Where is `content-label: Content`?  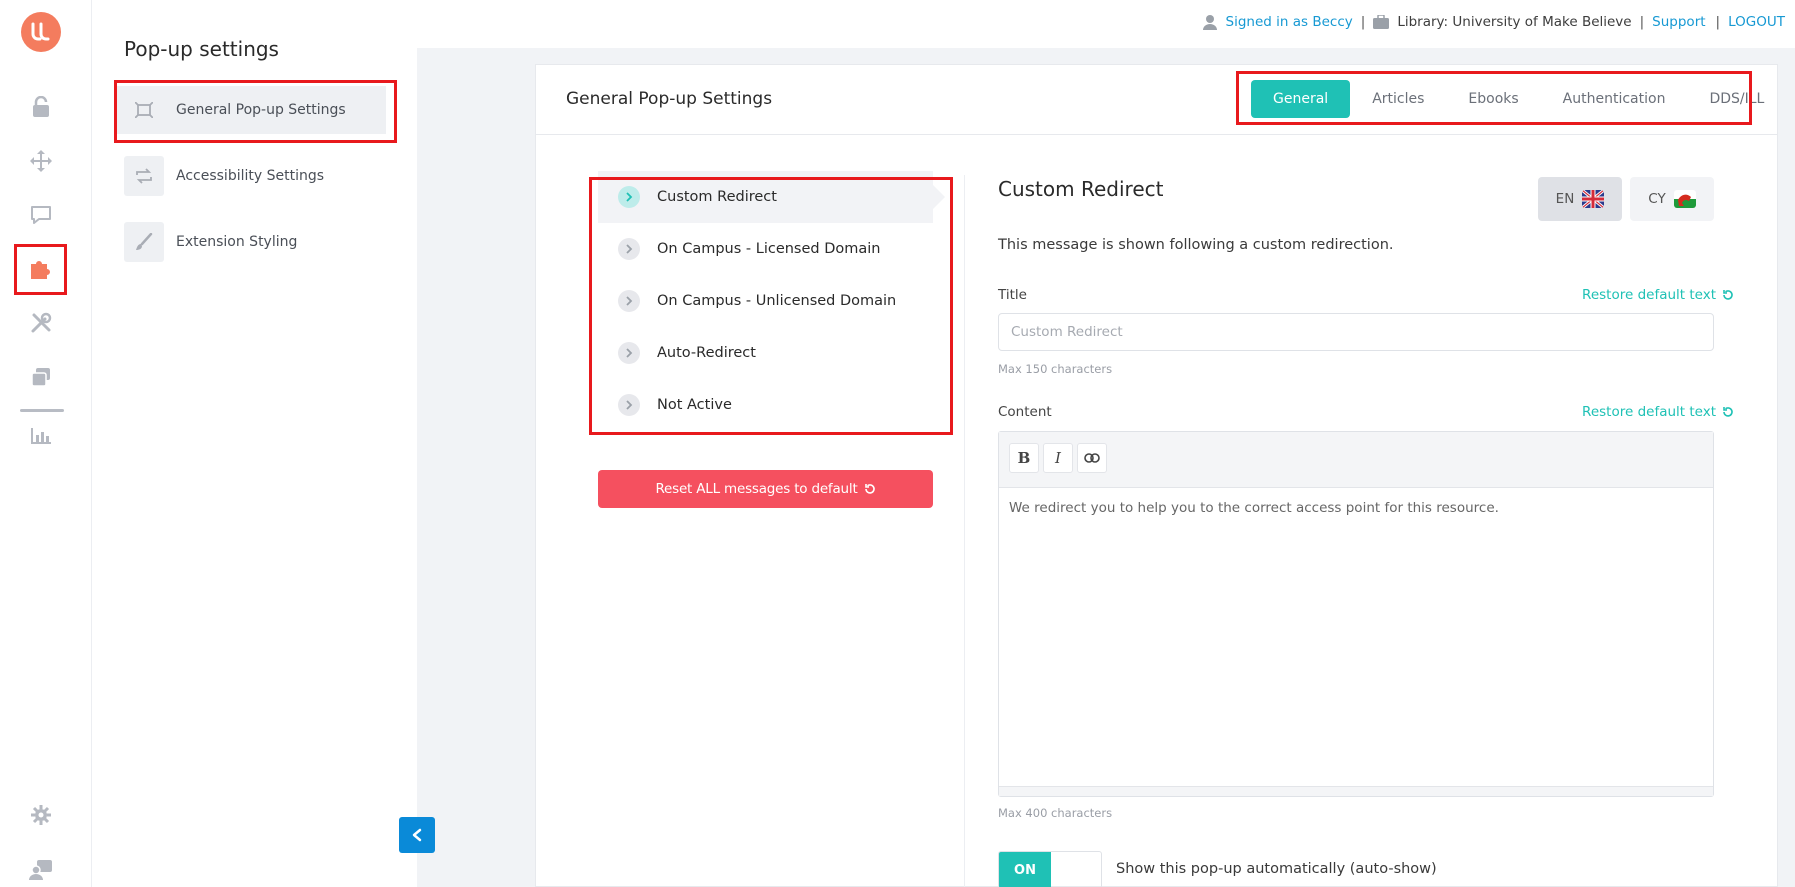 content-label: Content is located at coordinates (1025, 412).